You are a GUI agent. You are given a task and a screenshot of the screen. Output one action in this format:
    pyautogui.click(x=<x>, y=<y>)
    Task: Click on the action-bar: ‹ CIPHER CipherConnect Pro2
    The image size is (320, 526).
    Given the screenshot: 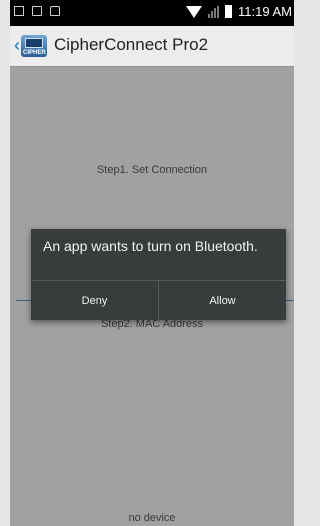 What is the action you would take?
    pyautogui.click(x=152, y=46)
    